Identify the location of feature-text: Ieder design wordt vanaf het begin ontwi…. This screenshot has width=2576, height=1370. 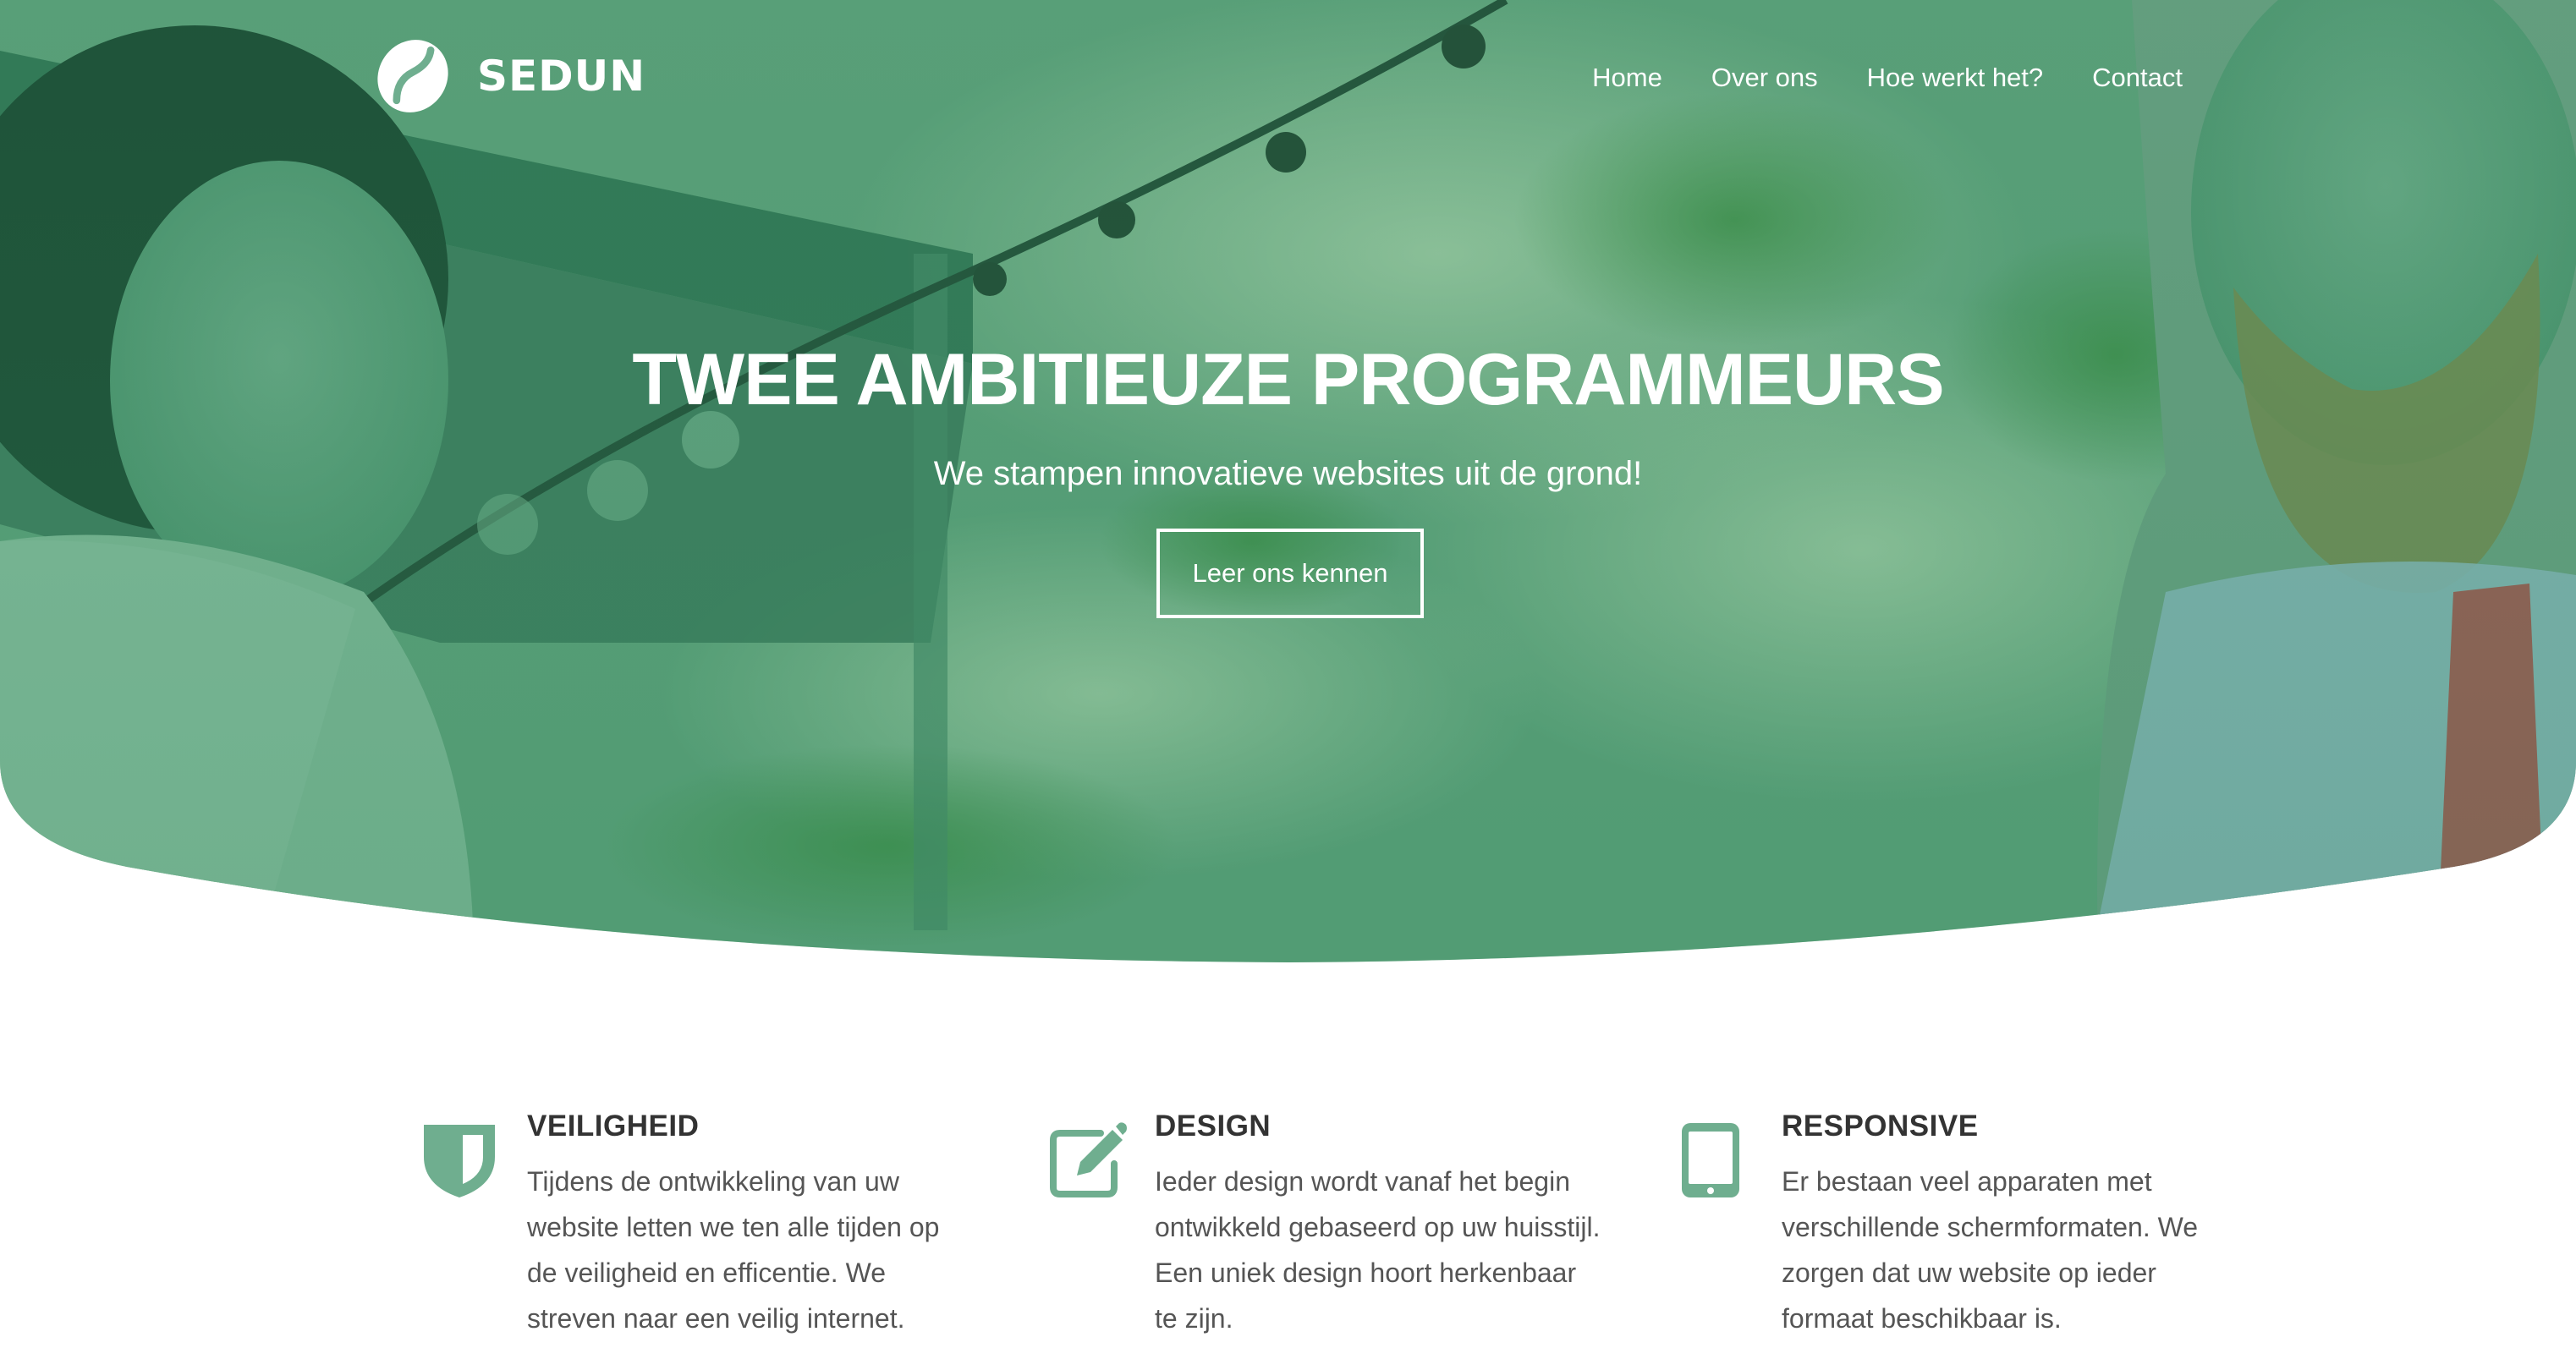
(1378, 1250).